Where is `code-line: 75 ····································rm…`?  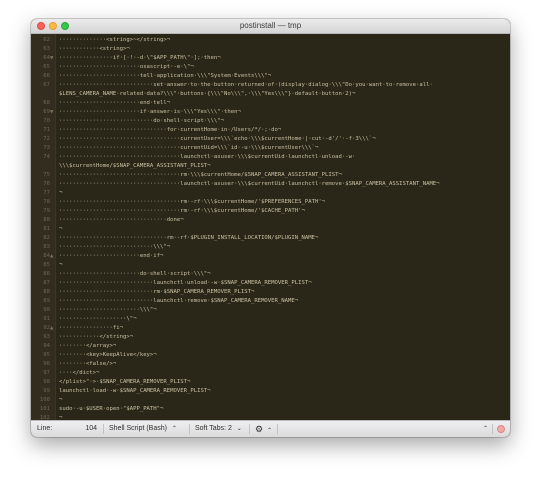 code-line: 75 ····································rm… is located at coordinates (270, 175).